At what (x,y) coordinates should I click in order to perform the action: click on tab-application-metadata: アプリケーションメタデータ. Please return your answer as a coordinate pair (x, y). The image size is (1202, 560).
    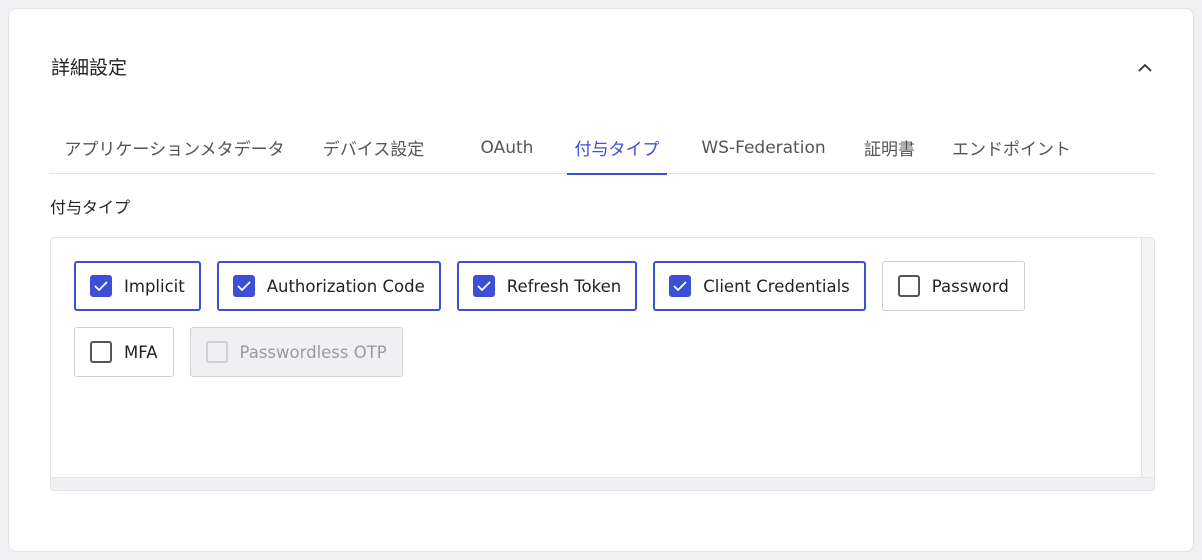
    Looking at the image, I should click on (174, 147).